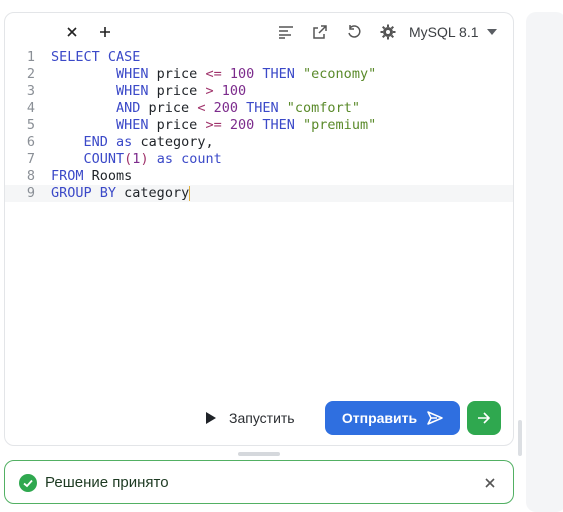 The image size is (563, 512). I want to click on line-number: 7, so click(30, 159).